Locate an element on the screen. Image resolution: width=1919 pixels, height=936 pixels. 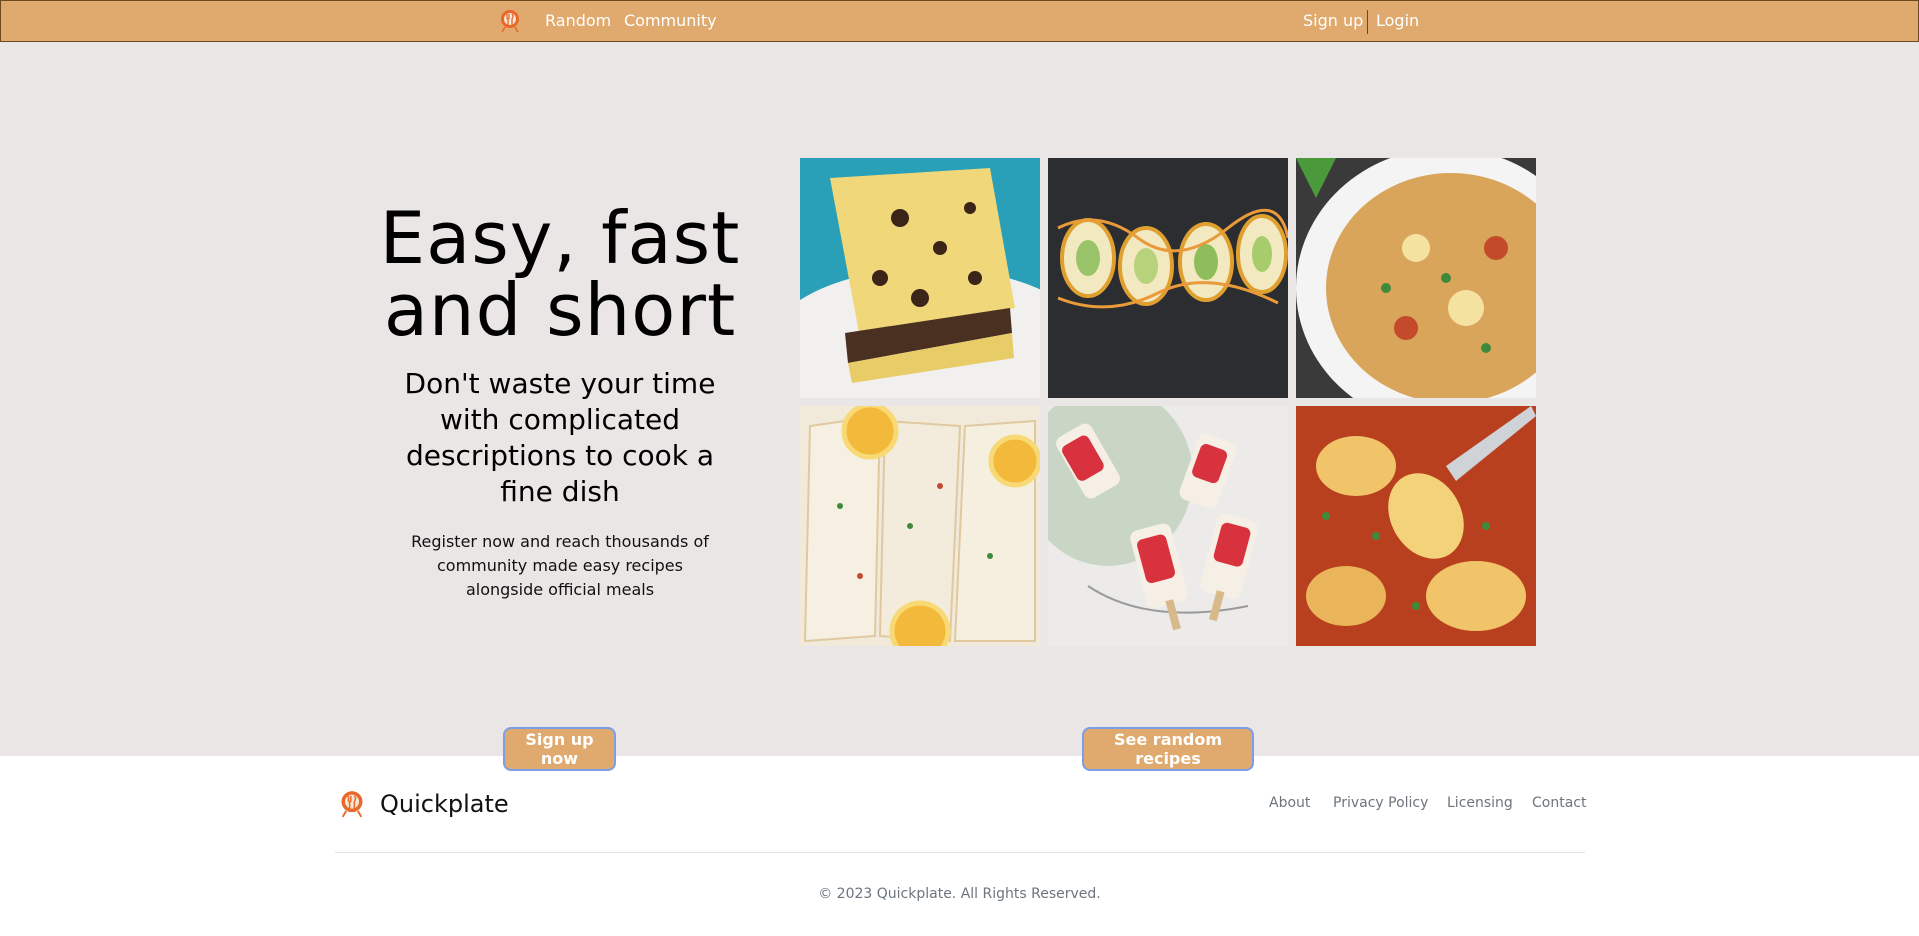
footer-brand-name: Quickplate is located at coordinates (444, 804).